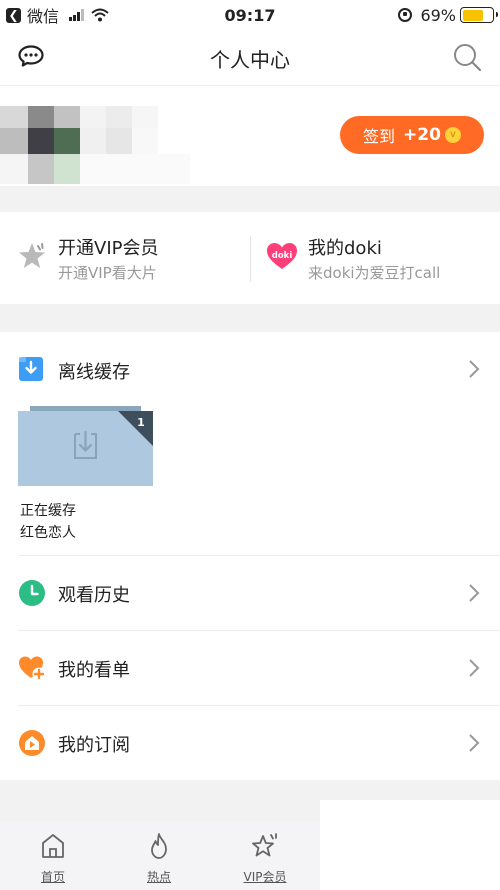 The image size is (500, 890). I want to click on watch-history-label: 观看历史, so click(94, 595).